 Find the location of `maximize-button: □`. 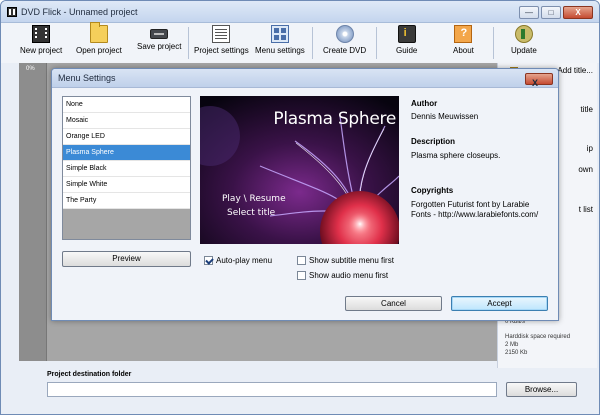

maximize-button: □ is located at coordinates (551, 12).